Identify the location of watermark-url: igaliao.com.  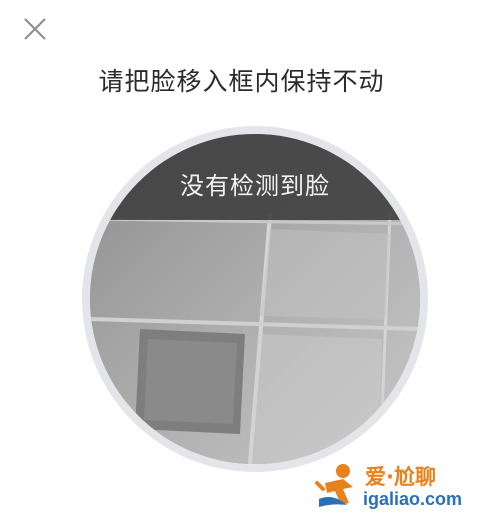
(413, 499).